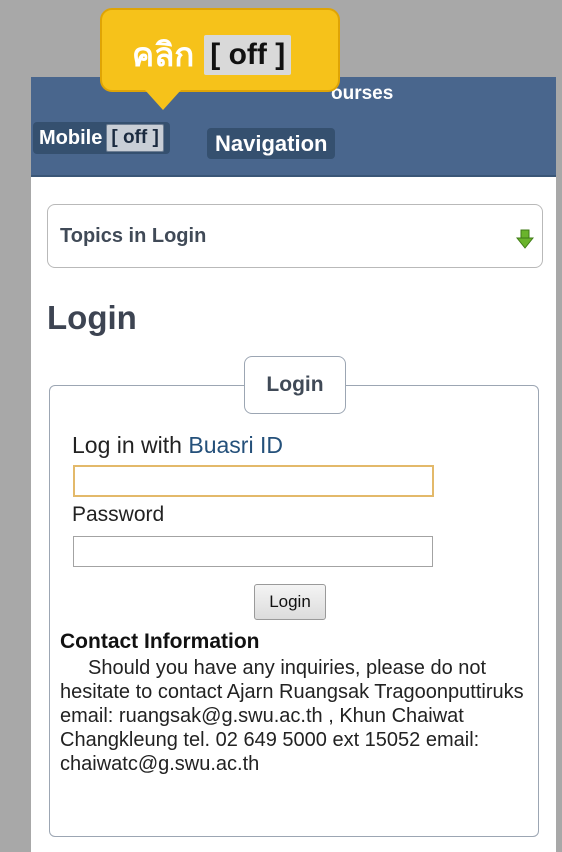  Describe the element at coordinates (290, 602) in the screenshot. I see `login-submit-button: Login` at that location.